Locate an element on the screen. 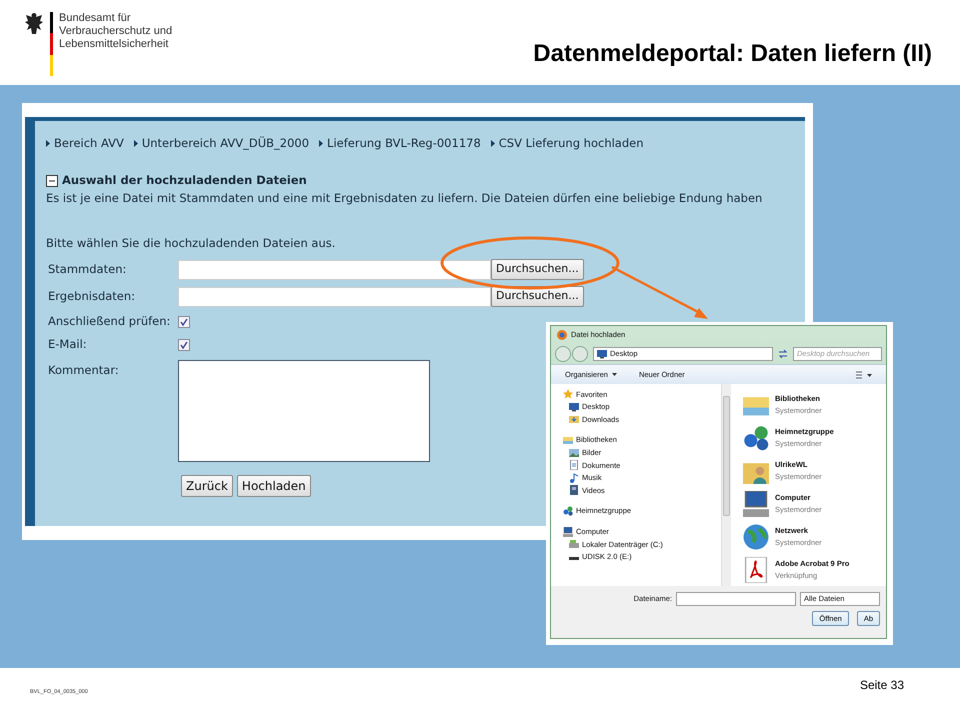  star-icon is located at coordinates (568, 394).